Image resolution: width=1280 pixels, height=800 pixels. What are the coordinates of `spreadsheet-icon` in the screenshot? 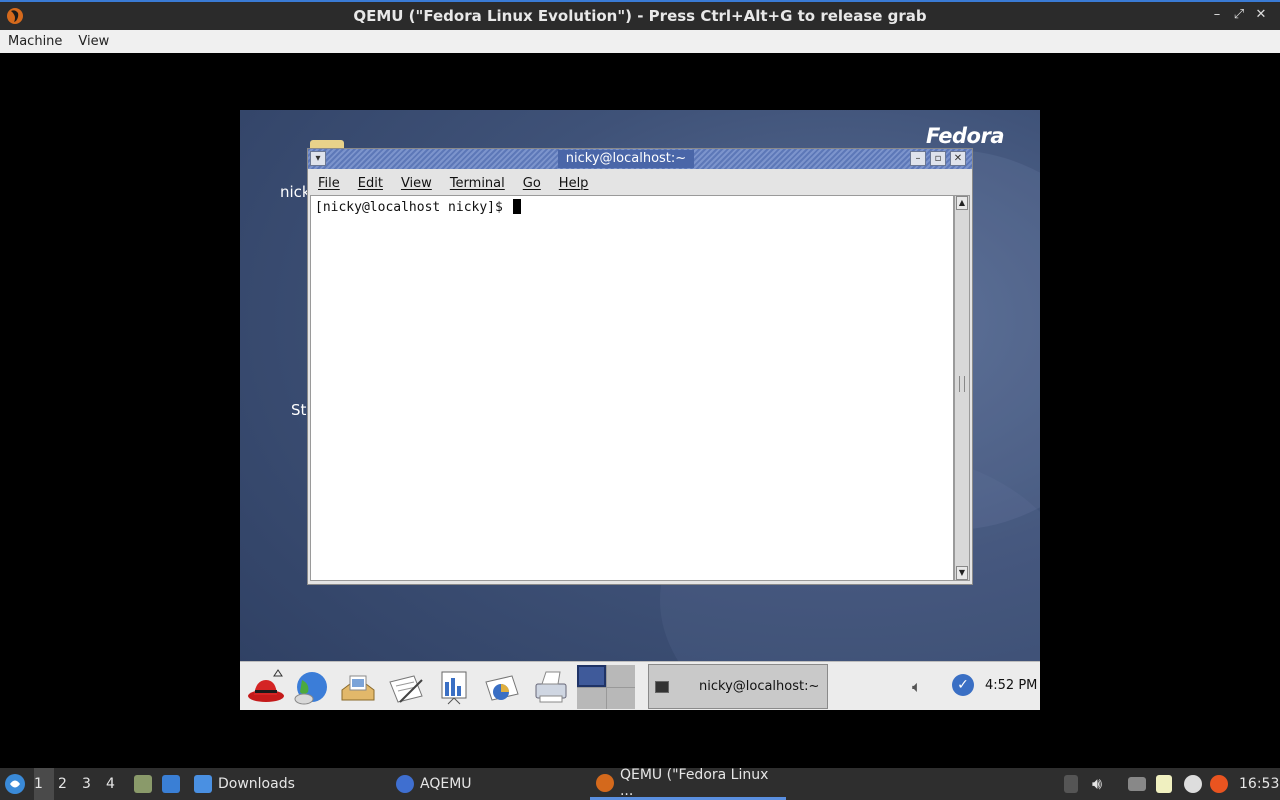 It's located at (502, 687).